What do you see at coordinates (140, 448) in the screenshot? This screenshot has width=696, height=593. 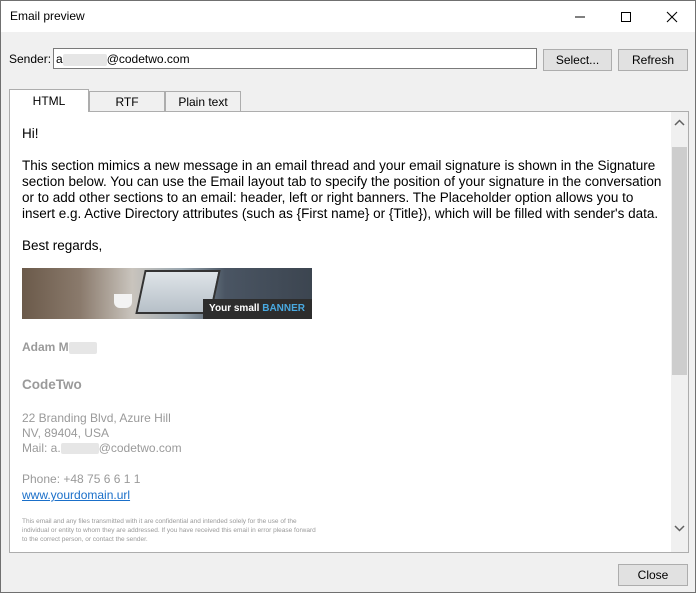 I see `mail-suffix: @codetwo.com` at bounding box center [140, 448].